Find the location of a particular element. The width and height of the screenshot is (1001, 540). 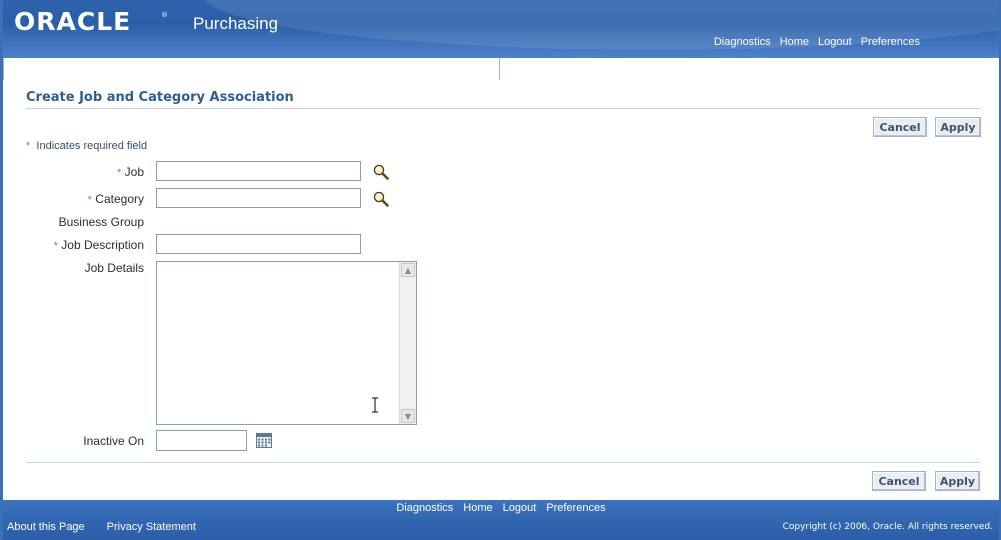

business-group-label: Business Group is located at coordinates (101, 222).